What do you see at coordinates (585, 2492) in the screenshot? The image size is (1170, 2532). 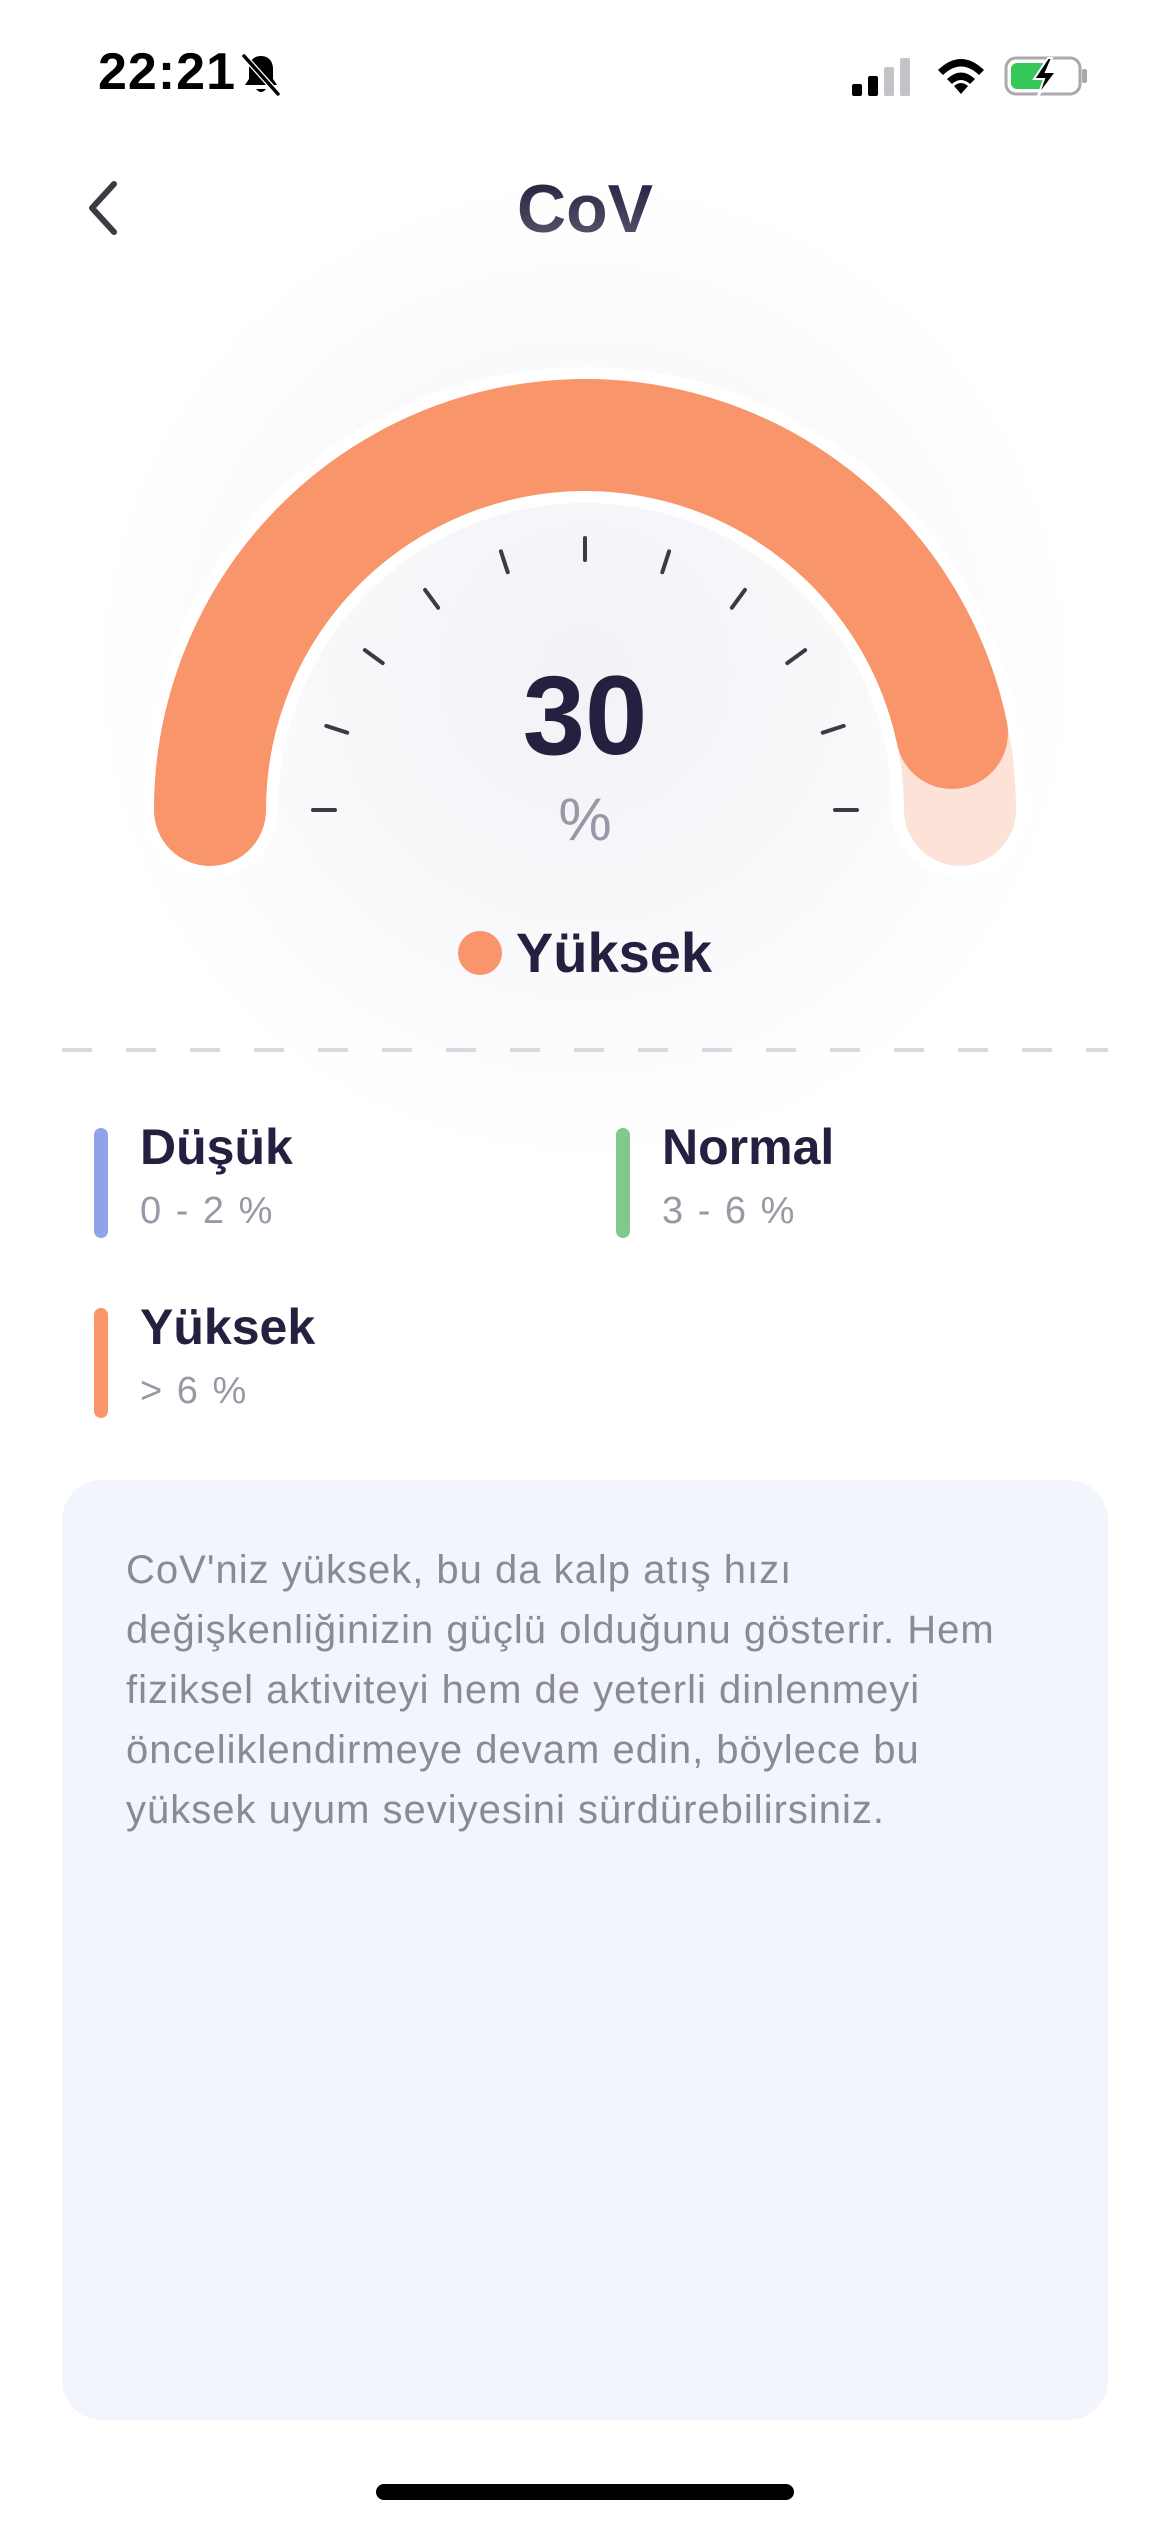 I see `home-indicator` at bounding box center [585, 2492].